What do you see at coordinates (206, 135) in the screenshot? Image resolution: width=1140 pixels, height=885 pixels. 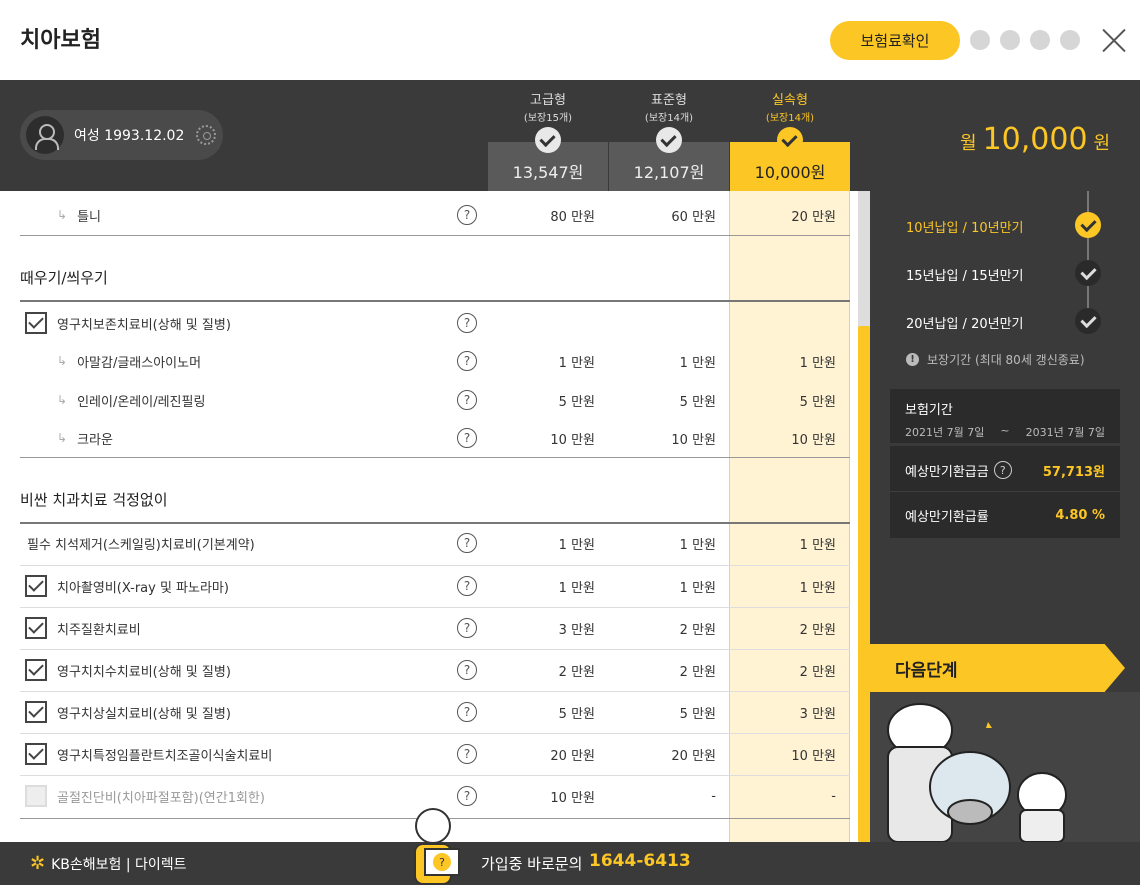 I see `gear-icon` at bounding box center [206, 135].